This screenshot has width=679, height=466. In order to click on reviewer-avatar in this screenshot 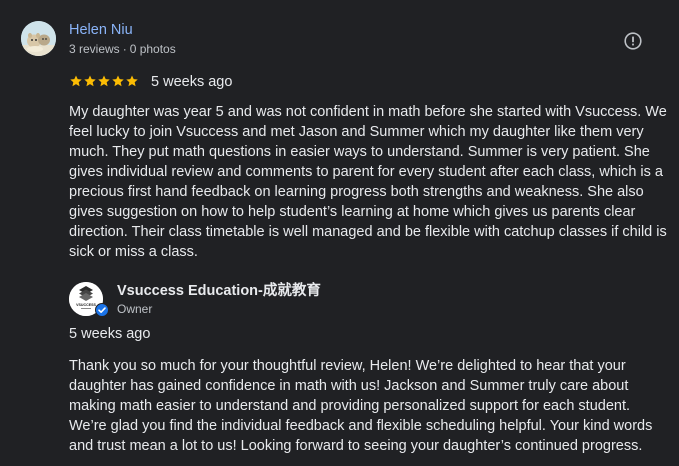, I will do `click(38, 38)`.